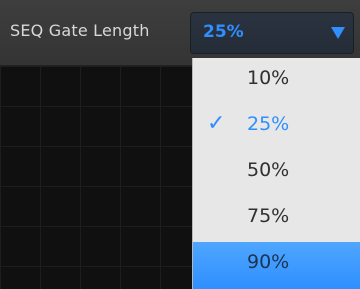  I want to click on option-25-percent: ✓ 25%, so click(276, 125).